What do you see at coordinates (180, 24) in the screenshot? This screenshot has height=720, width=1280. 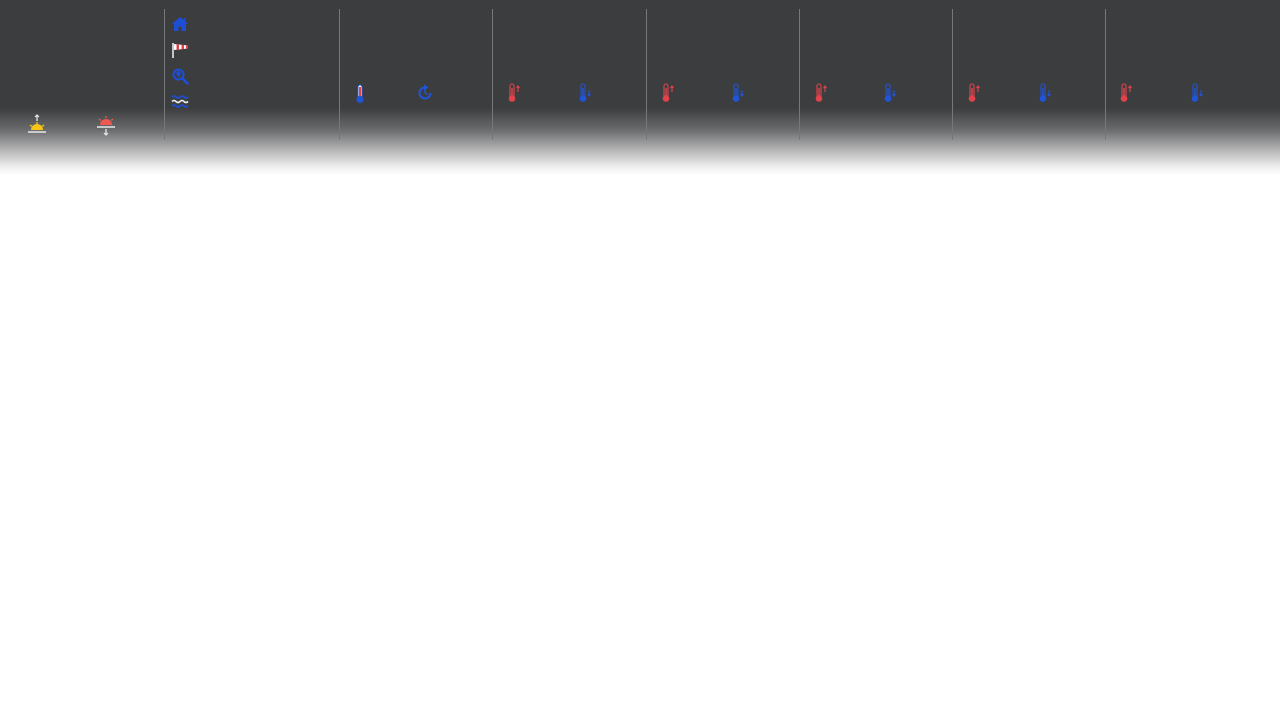 I see `home-icon` at bounding box center [180, 24].